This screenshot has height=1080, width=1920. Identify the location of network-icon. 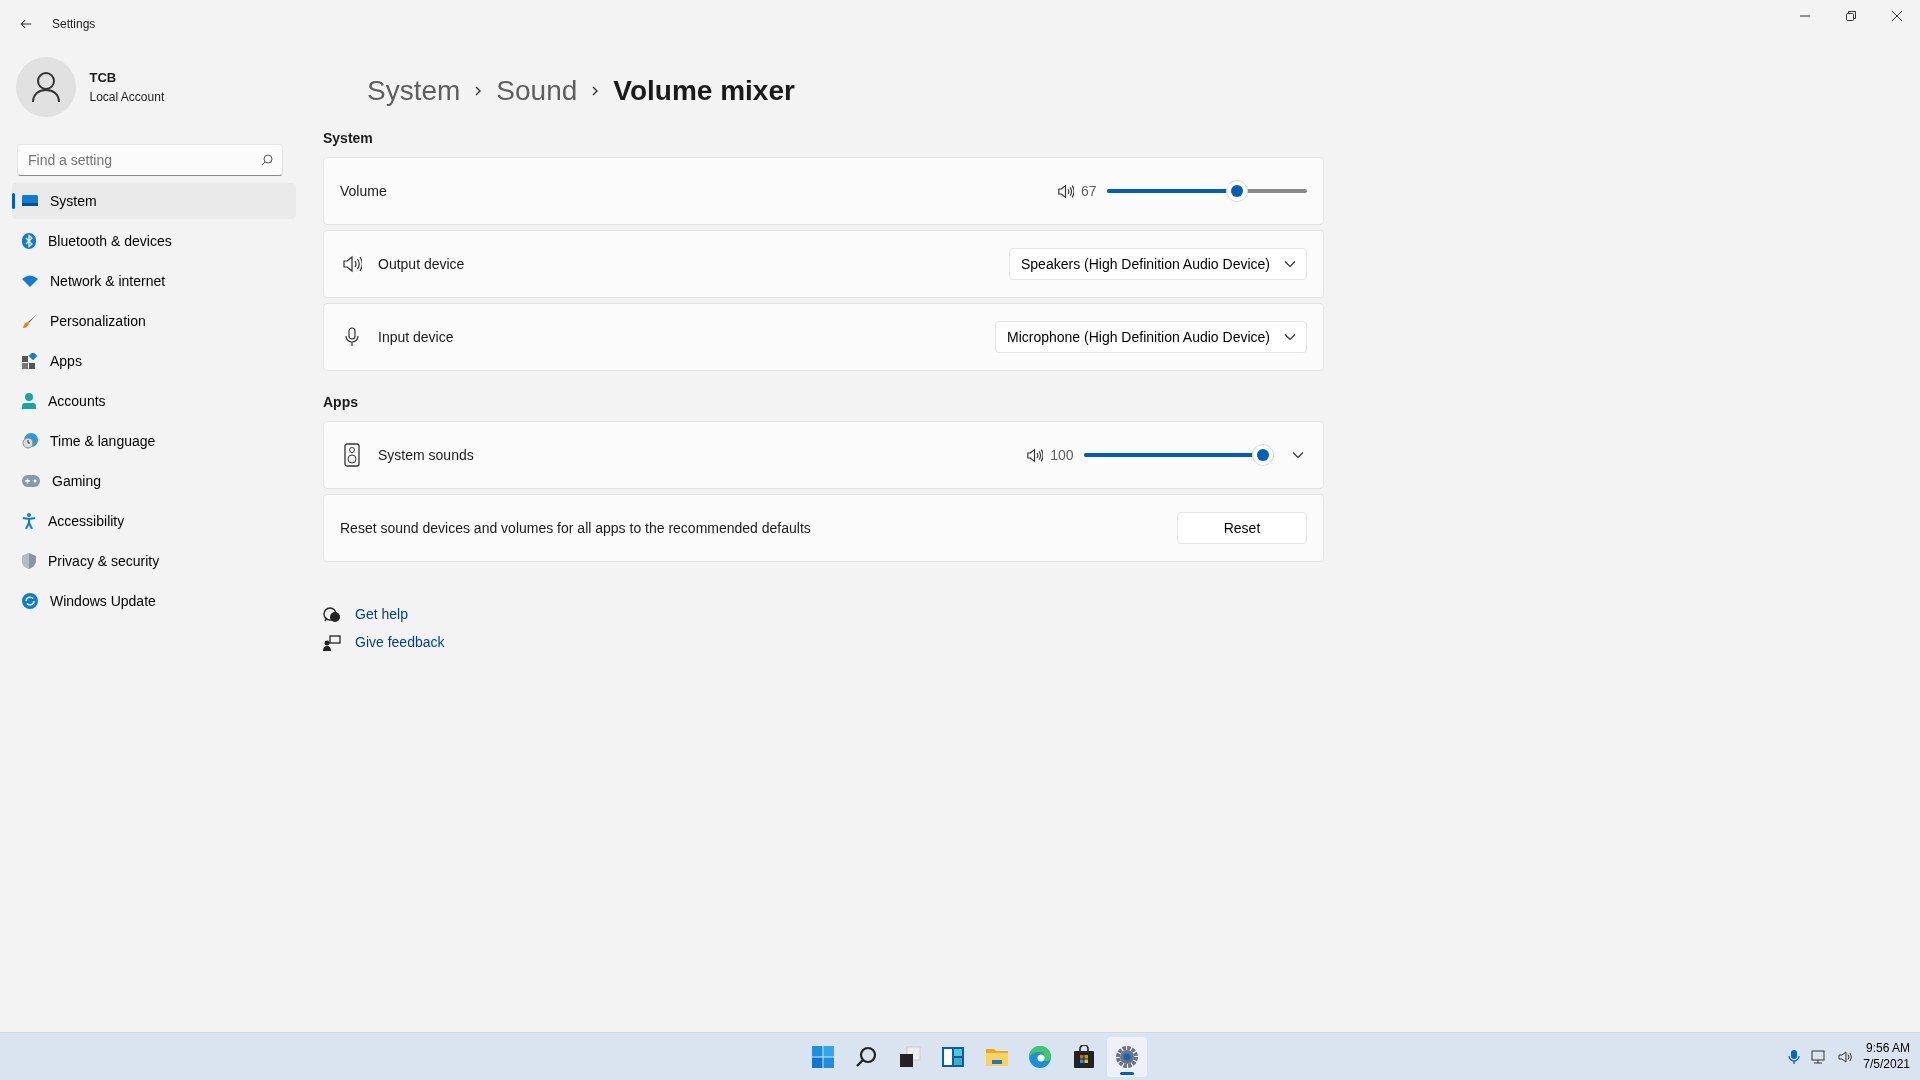
(1819, 1057).